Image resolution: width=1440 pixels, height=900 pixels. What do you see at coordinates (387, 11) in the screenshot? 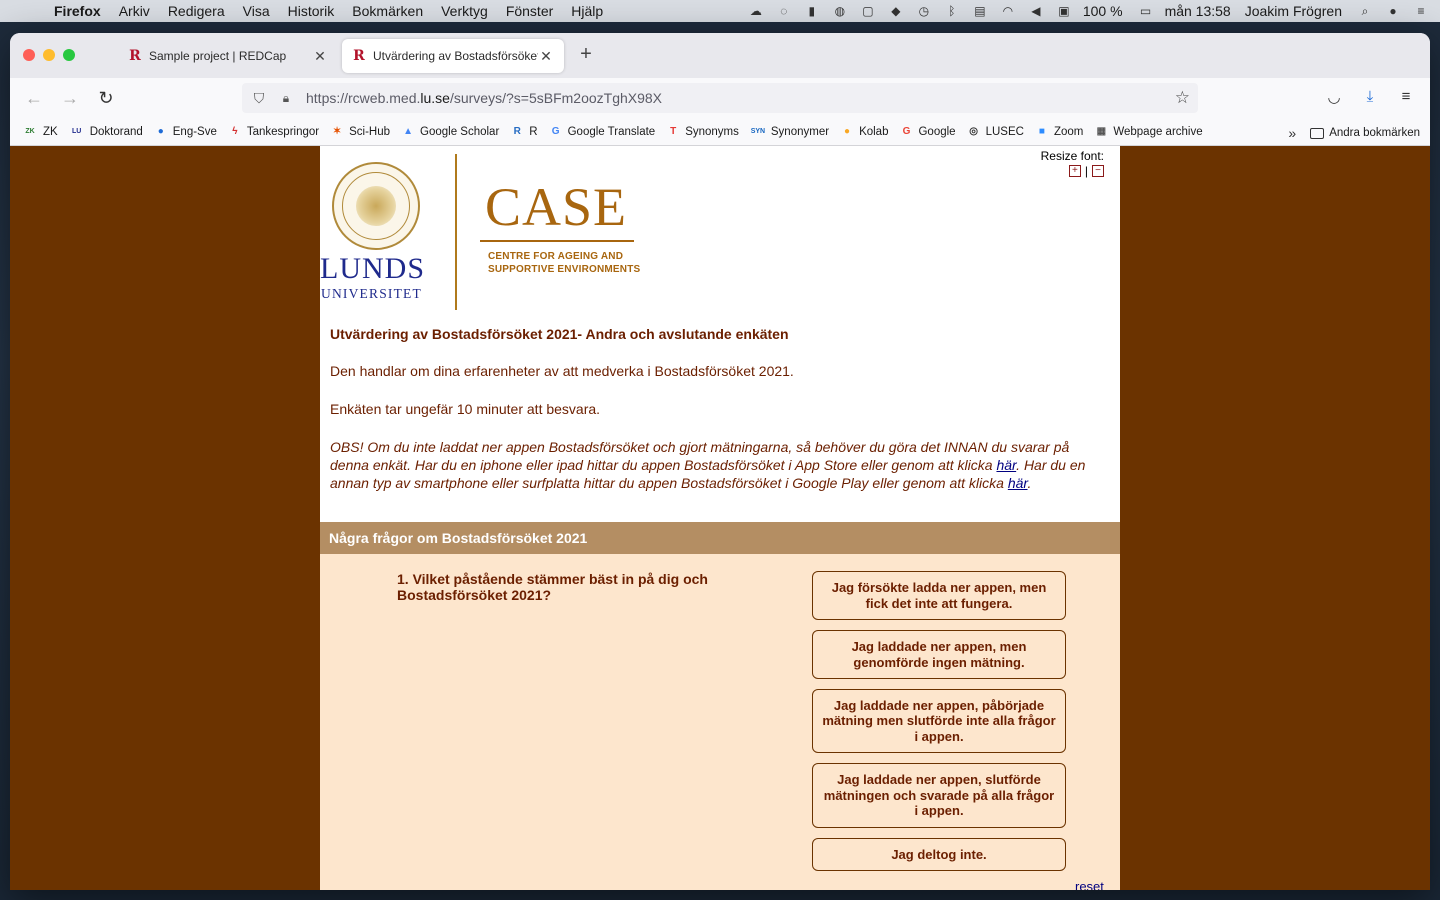
I see `menu-bokmarken: Bokmärken` at bounding box center [387, 11].